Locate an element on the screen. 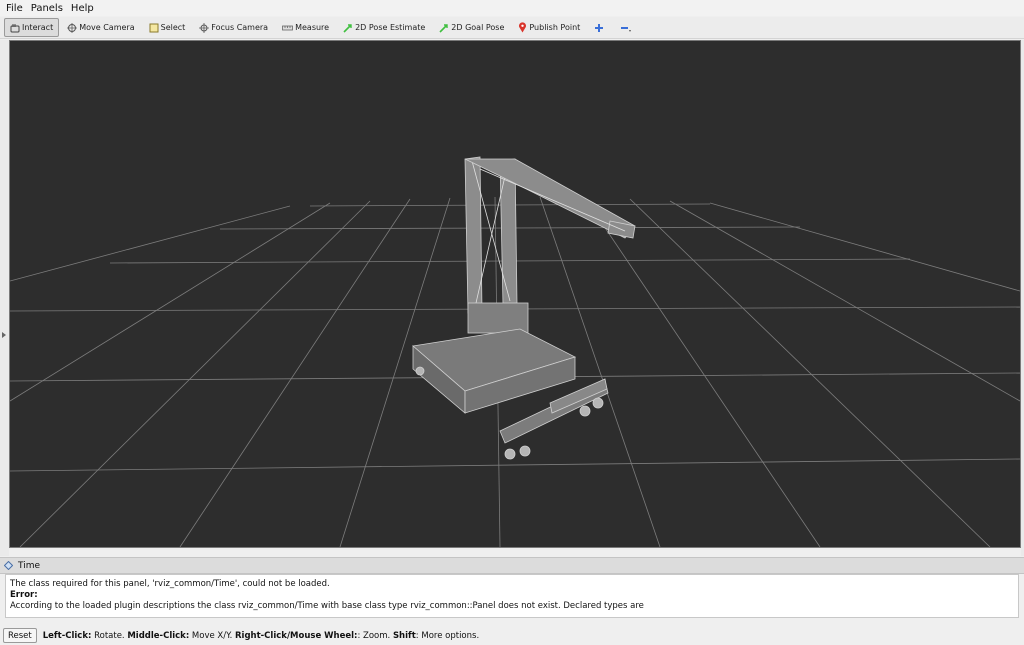 This screenshot has width=1024, height=645. move-camera-tool-button: Move Camera is located at coordinates (100, 27).